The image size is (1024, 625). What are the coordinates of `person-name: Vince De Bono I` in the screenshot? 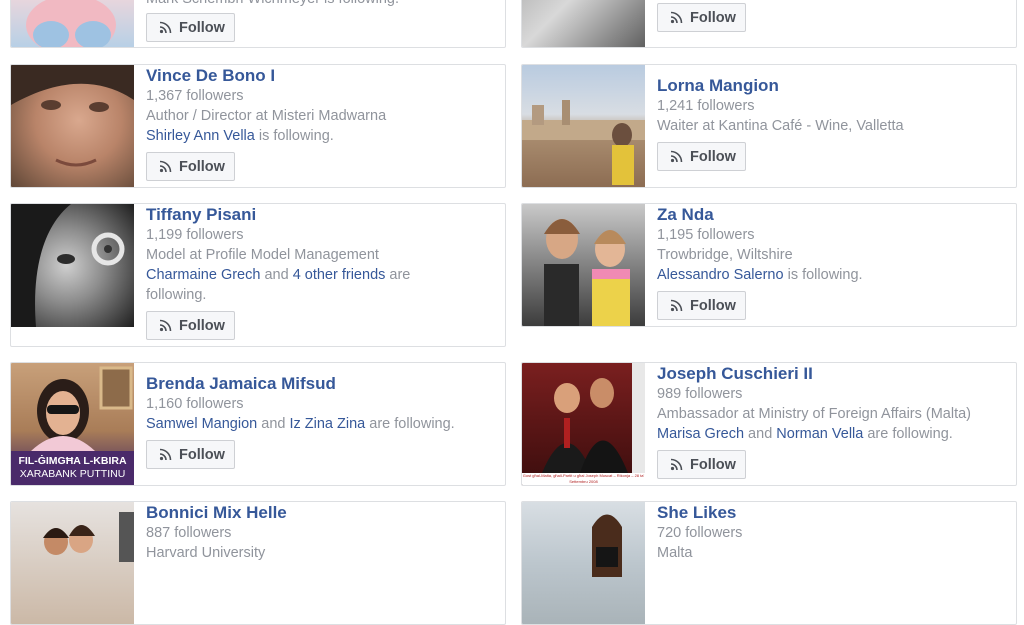 It's located at (321, 76).